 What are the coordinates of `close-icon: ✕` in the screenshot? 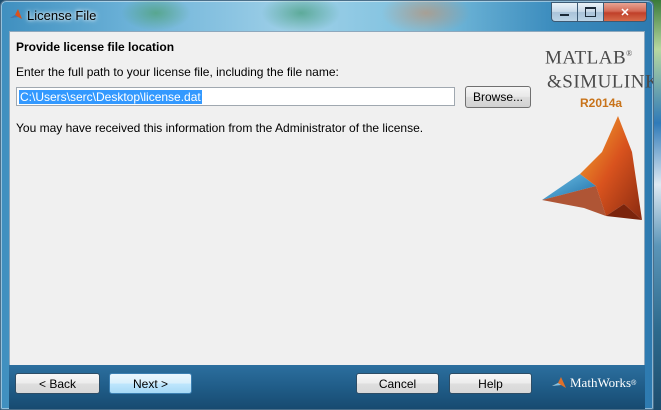 It's located at (625, 12).